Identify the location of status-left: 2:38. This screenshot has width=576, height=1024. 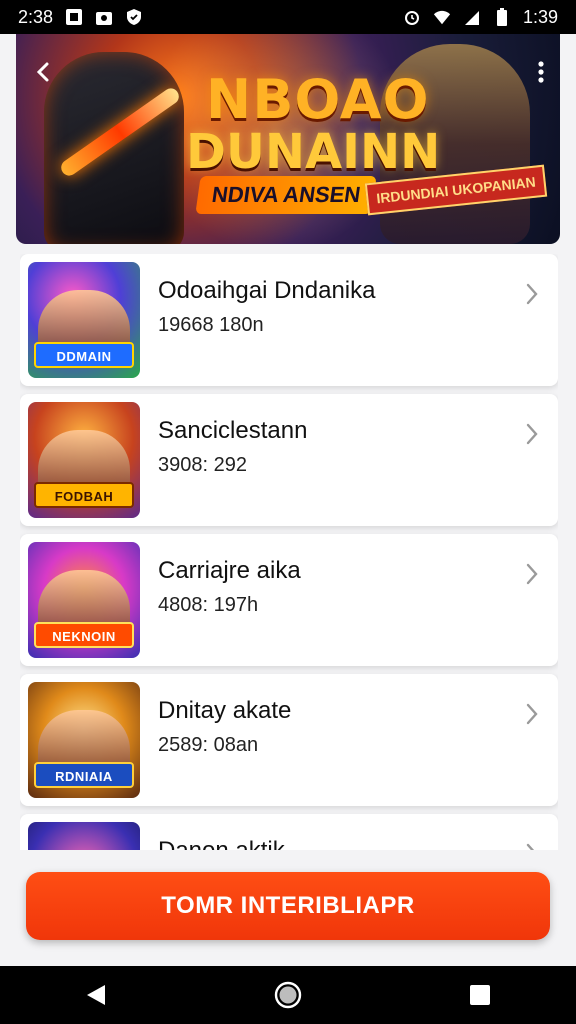
(80, 17).